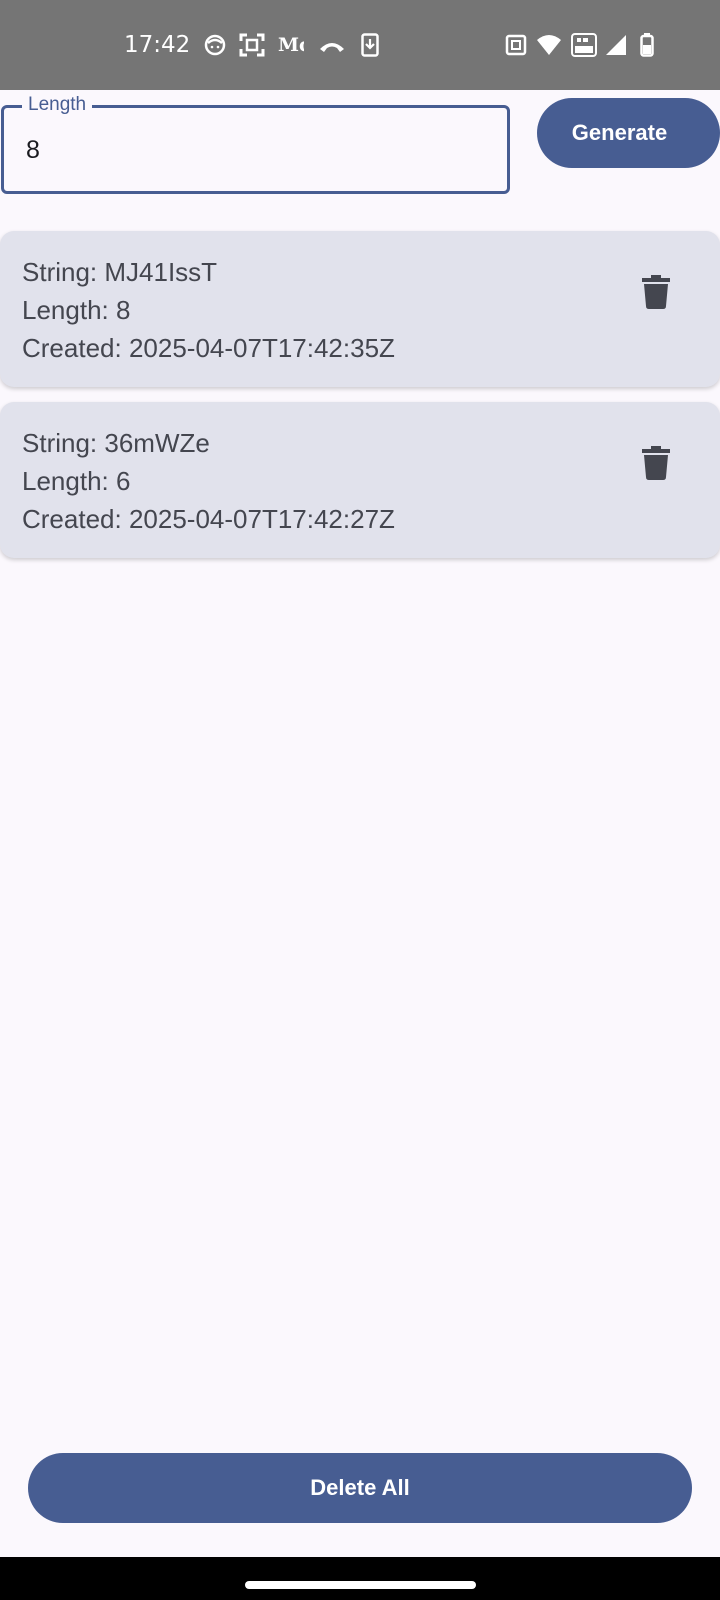  What do you see at coordinates (76, 310) in the screenshot?
I see `item-length: Length: 8` at bounding box center [76, 310].